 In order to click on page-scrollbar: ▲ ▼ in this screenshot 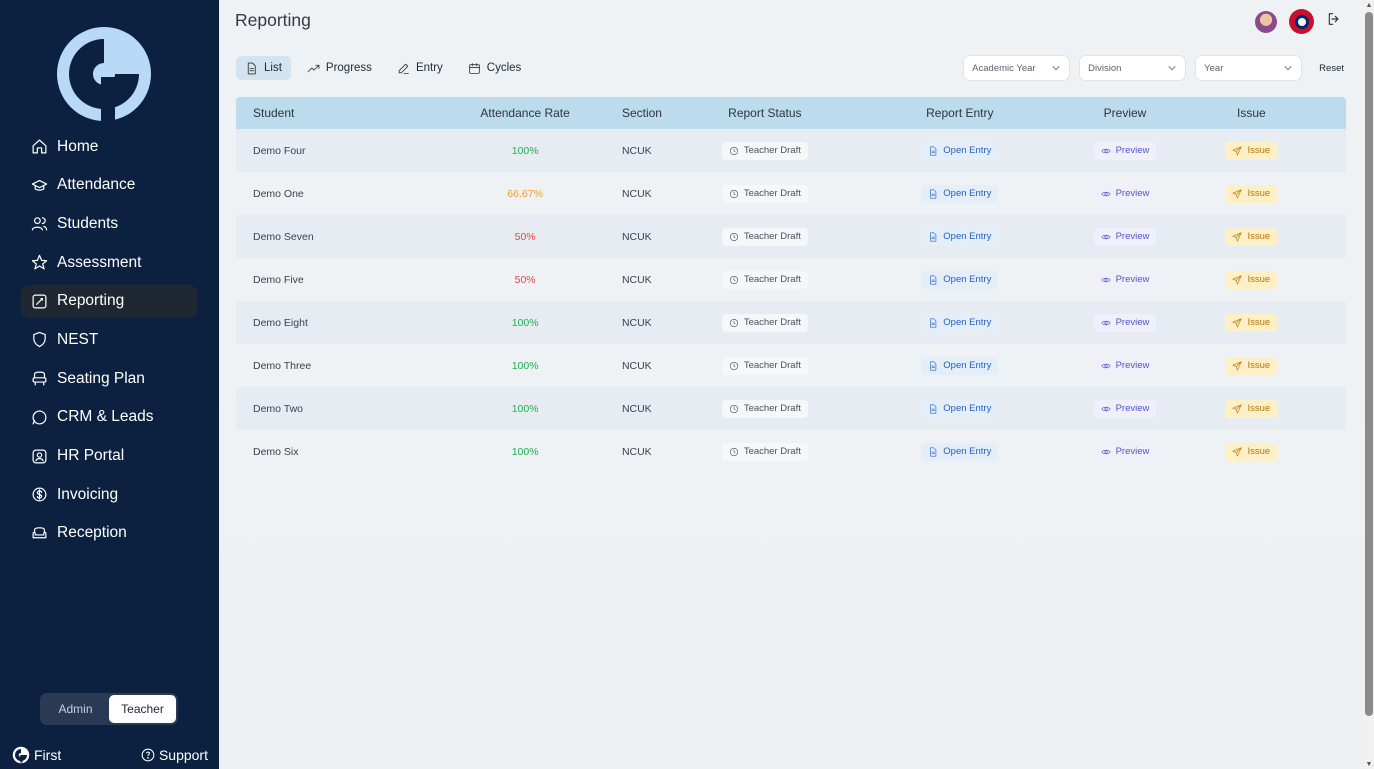, I will do `click(1369, 384)`.